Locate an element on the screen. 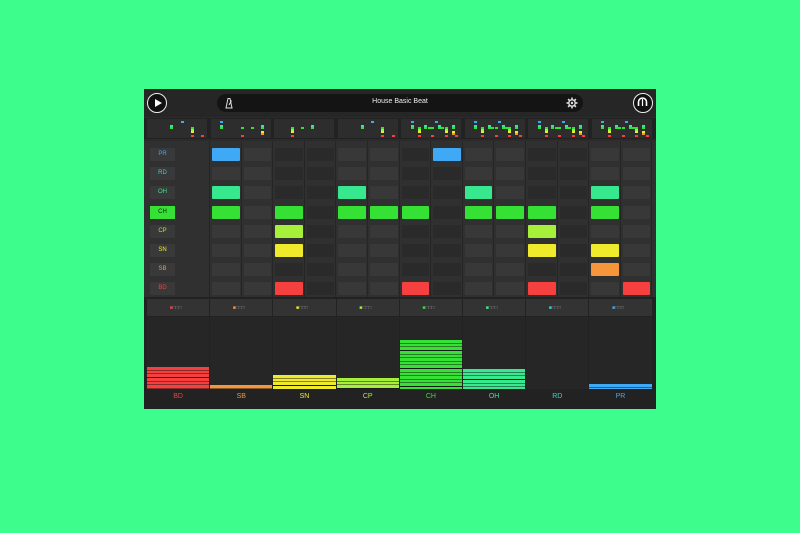  pattern-overview is located at coordinates (400, 128).